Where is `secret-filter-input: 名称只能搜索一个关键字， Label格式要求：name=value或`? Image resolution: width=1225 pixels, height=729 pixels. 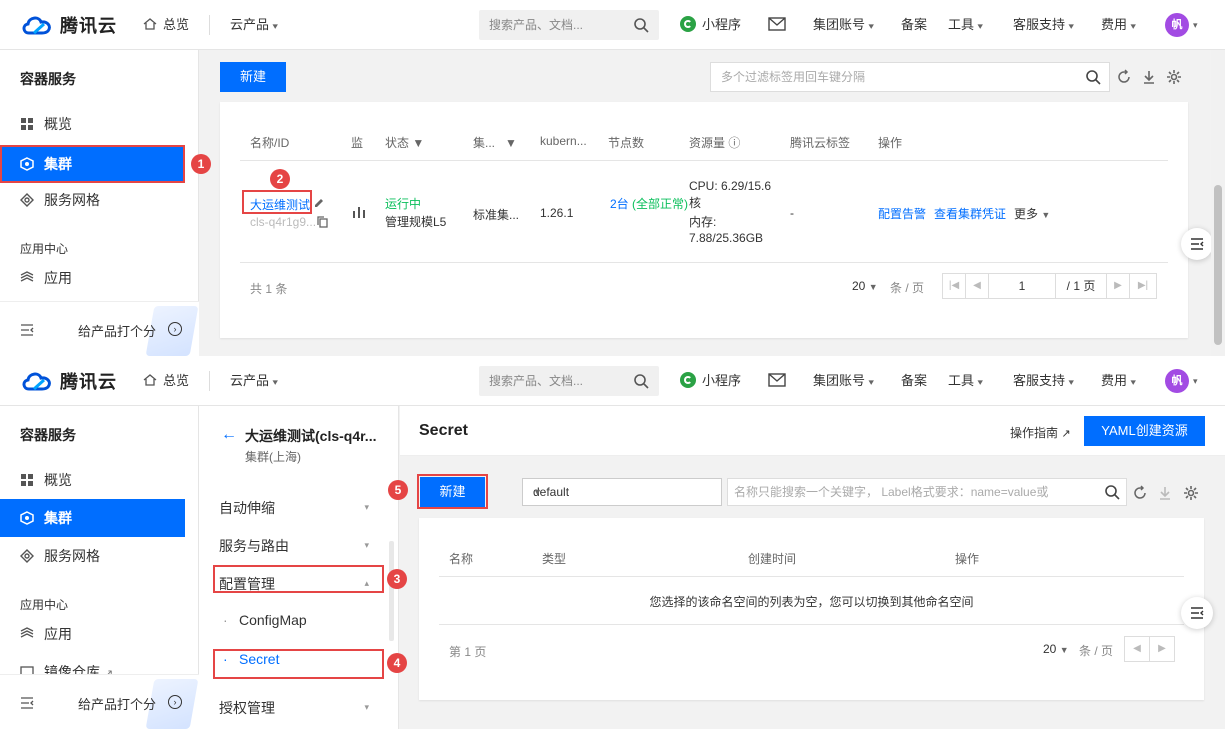 secret-filter-input: 名称只能搜索一个关键字， Label格式要求：name=value或 is located at coordinates (927, 492).